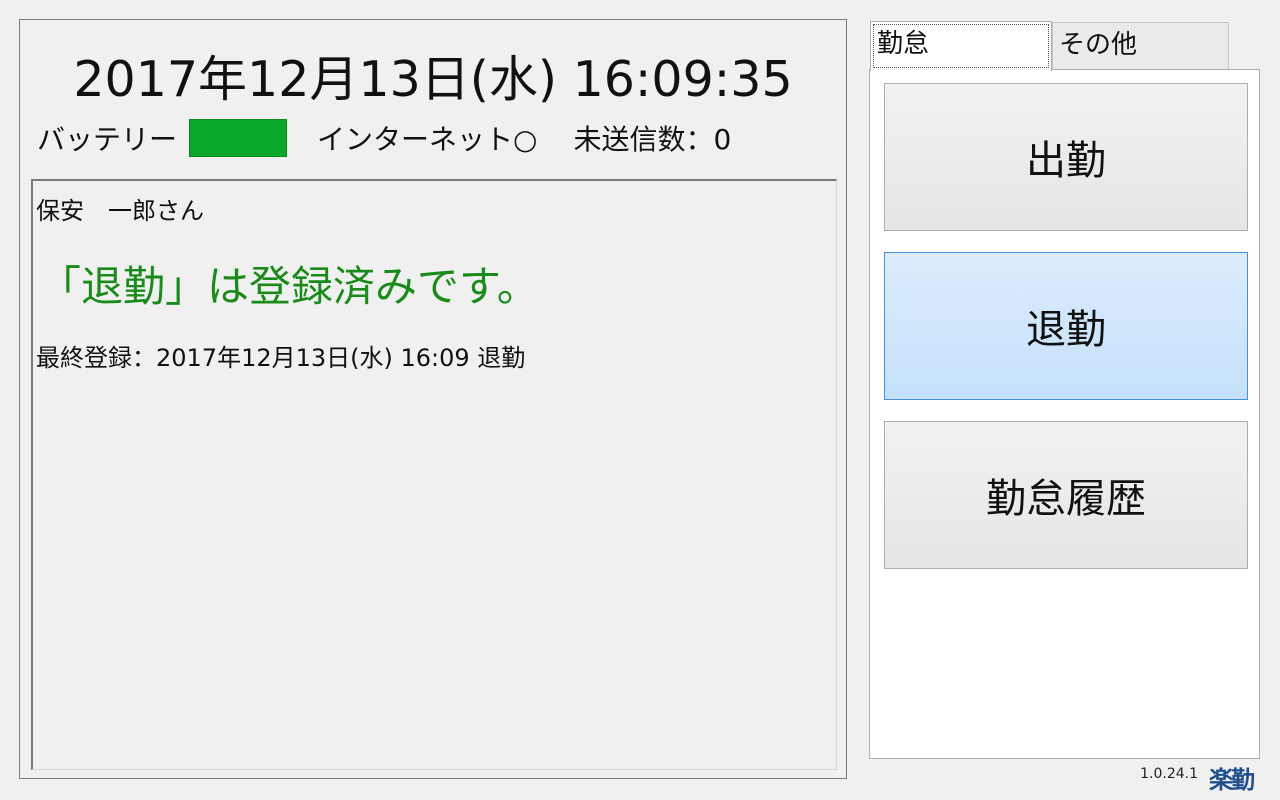 The width and height of the screenshot is (1280, 800). Describe the element at coordinates (961, 46) in the screenshot. I see `tab-attendance: 勤怠` at that location.